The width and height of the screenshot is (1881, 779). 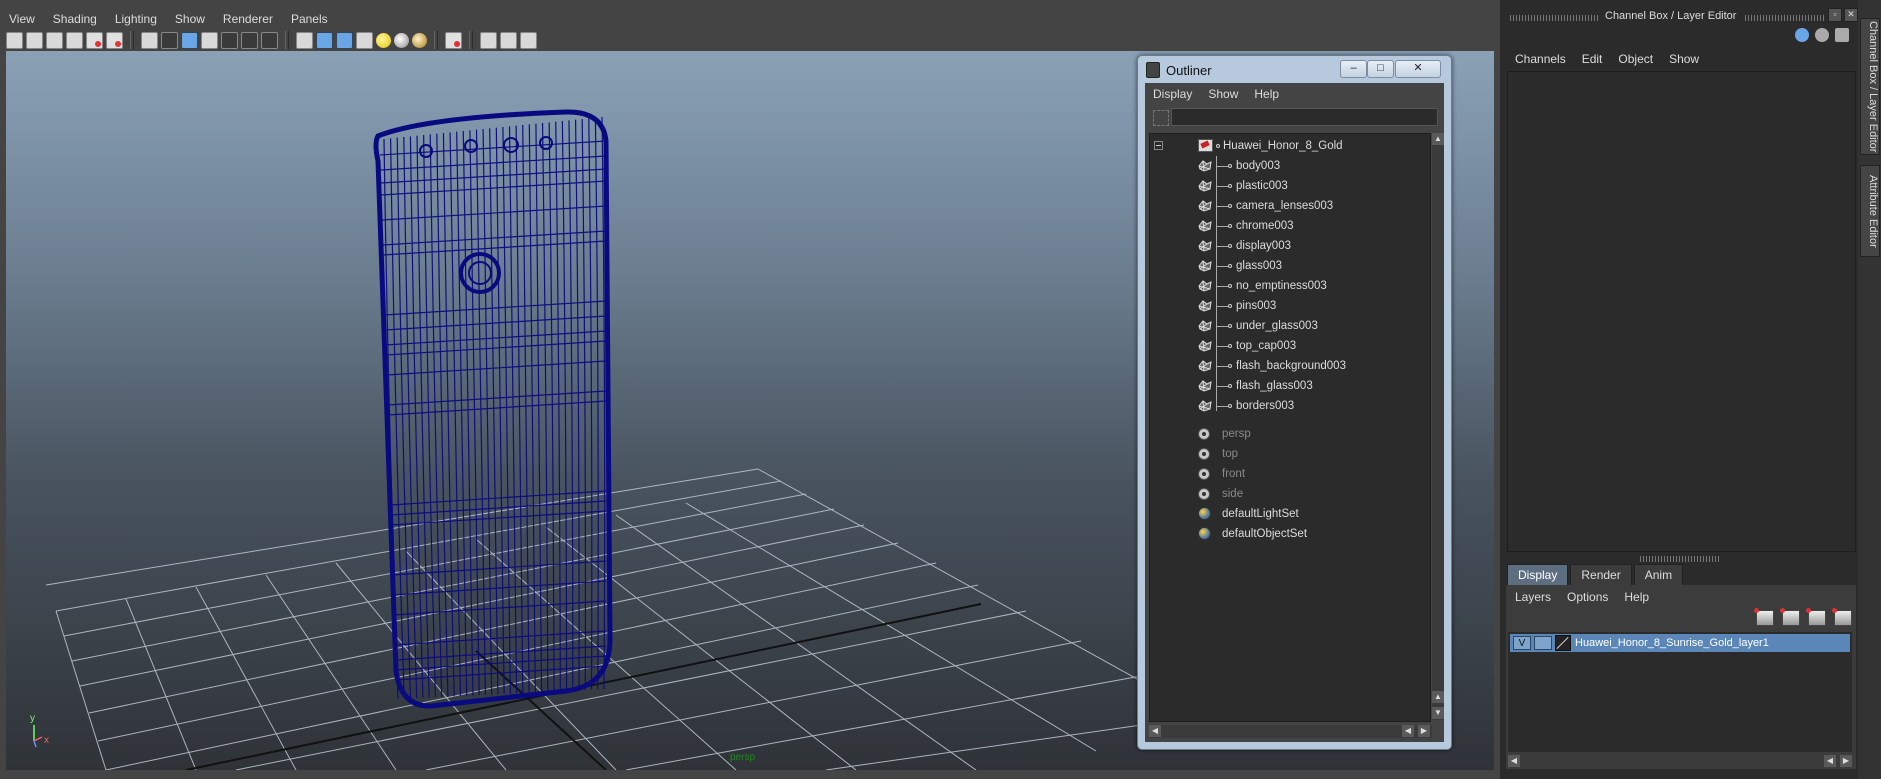 What do you see at coordinates (248, 19) in the screenshot?
I see `menu-renderer: Renderer` at bounding box center [248, 19].